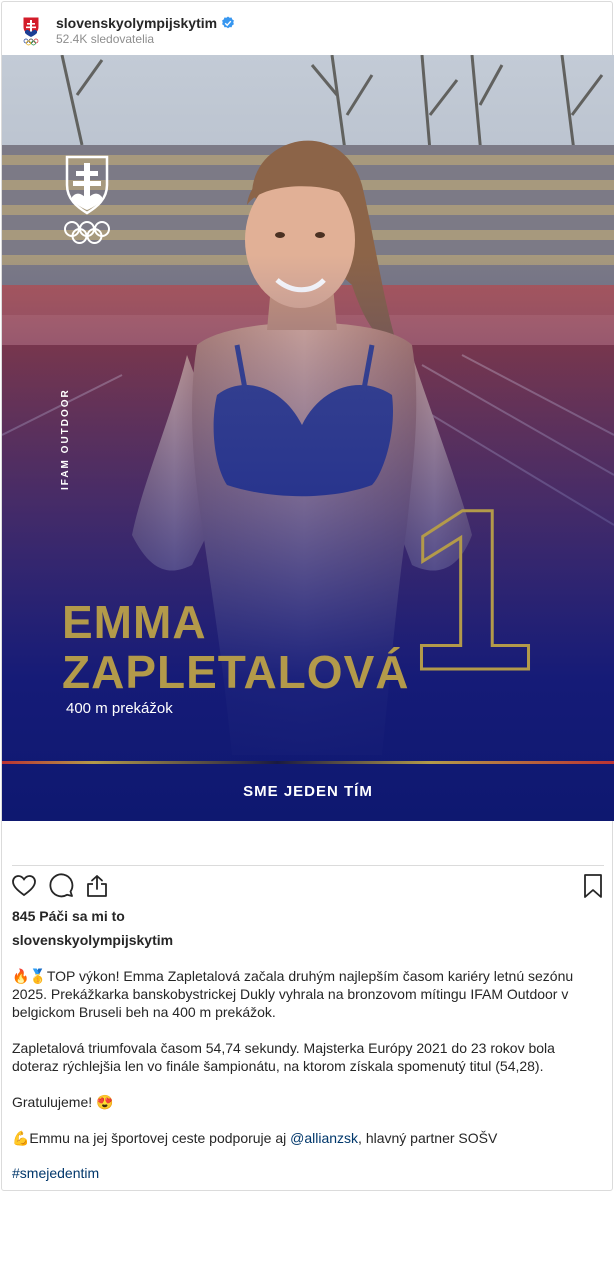  I want to click on share-button, so click(97, 886).